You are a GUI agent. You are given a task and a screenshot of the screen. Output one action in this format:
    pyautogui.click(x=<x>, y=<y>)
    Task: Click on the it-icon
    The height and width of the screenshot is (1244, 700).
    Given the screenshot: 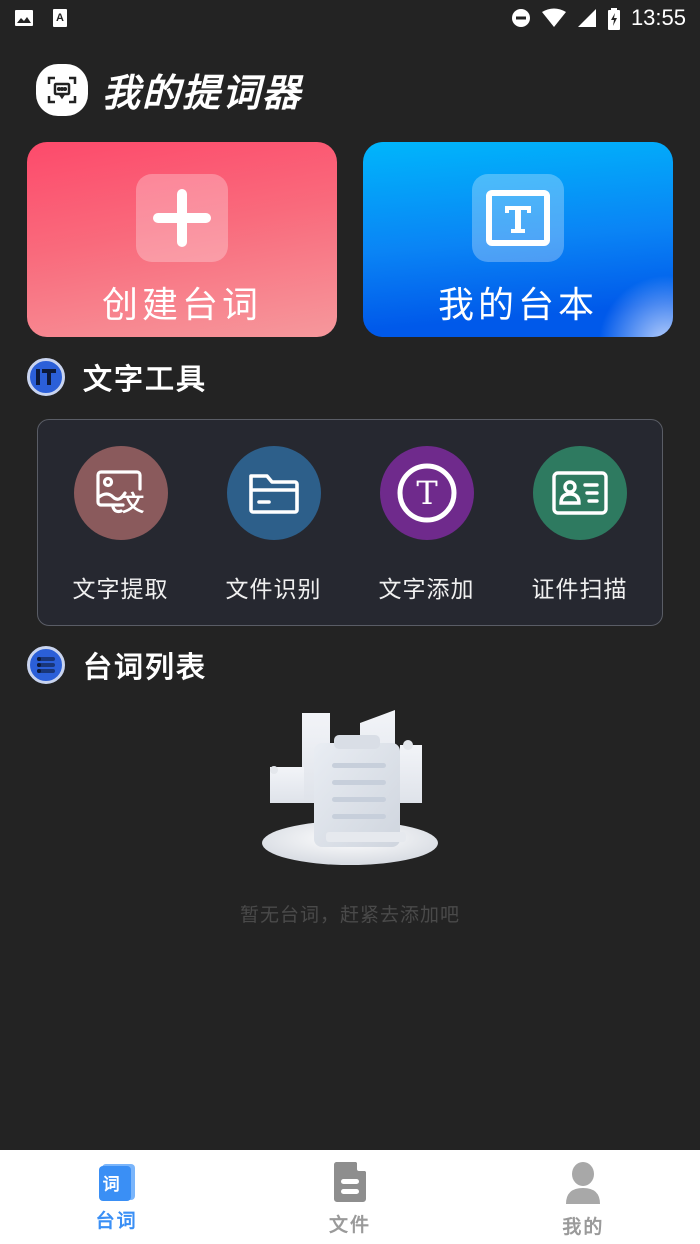 What is the action you would take?
    pyautogui.click(x=46, y=377)
    